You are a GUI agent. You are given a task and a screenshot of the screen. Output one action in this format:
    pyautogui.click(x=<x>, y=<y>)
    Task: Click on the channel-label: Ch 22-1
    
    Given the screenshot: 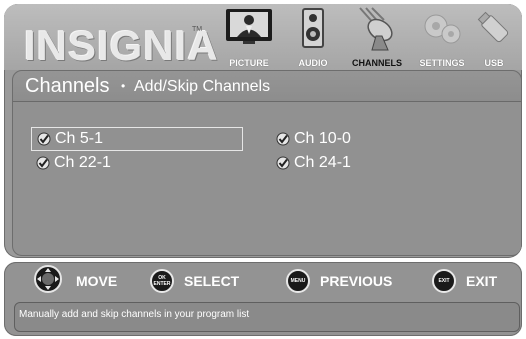 What is the action you would take?
    pyautogui.click(x=82, y=162)
    